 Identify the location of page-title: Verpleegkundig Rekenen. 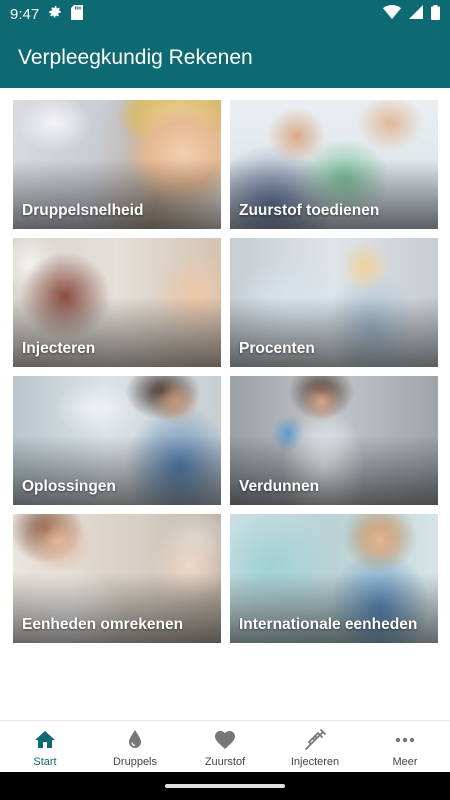
(135, 57).